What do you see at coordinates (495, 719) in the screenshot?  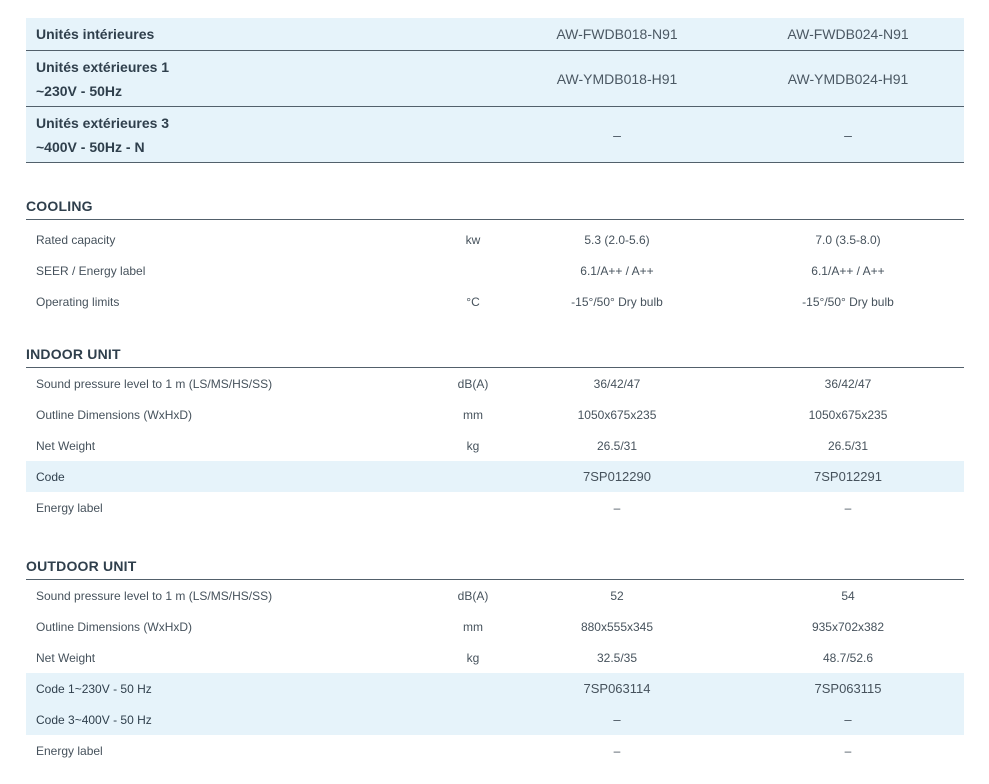 I see `table-row-highlighted: Code 3~400V - 50 Hz – –` at bounding box center [495, 719].